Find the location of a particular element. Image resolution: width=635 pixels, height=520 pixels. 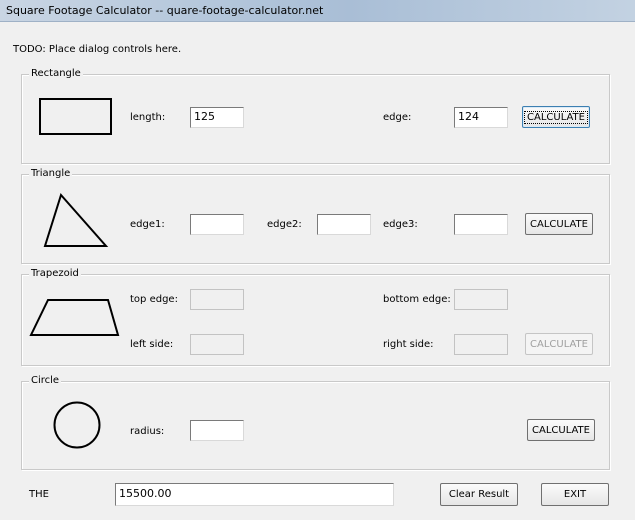

trapezoid-calculate-button: CALCULATE is located at coordinates (559, 344).